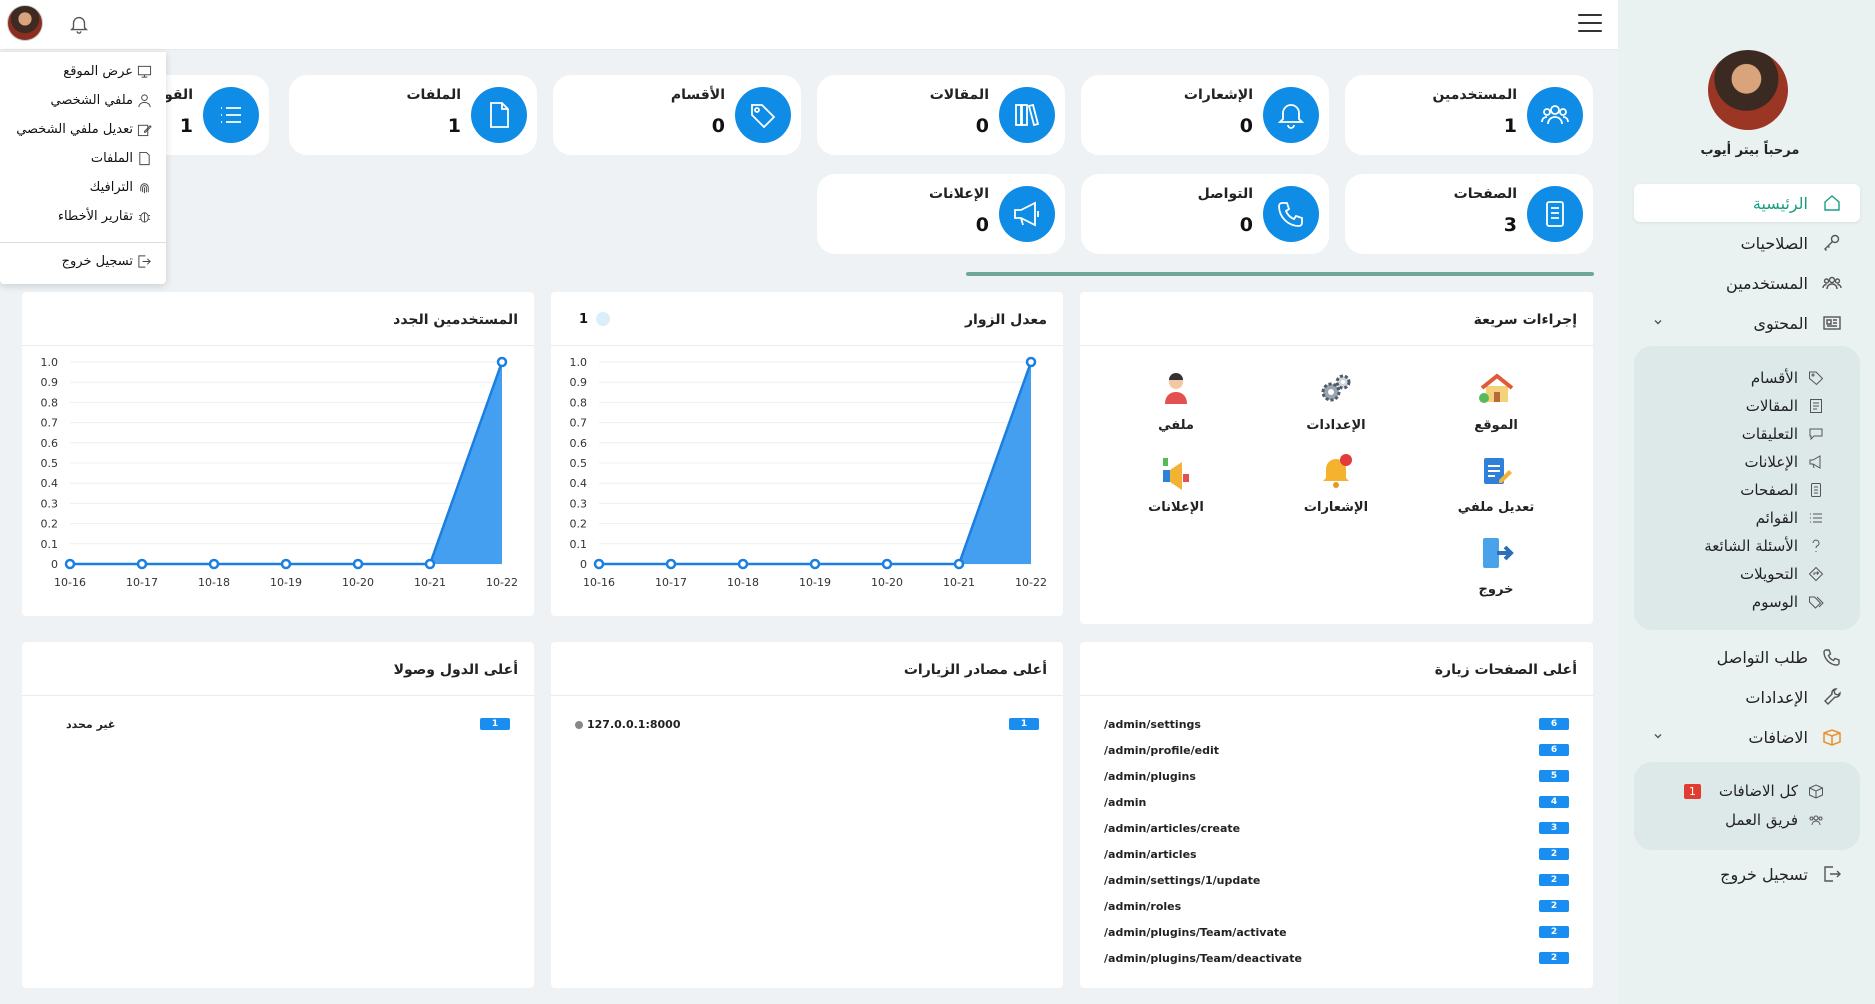 This screenshot has width=1875, height=1004. Describe the element at coordinates (91, 724) in the screenshot. I see `country-label: غير محدد` at that location.